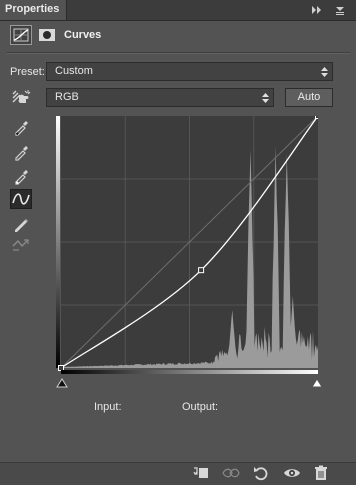  What do you see at coordinates (317, 383) in the screenshot?
I see `white-input-slider` at bounding box center [317, 383].